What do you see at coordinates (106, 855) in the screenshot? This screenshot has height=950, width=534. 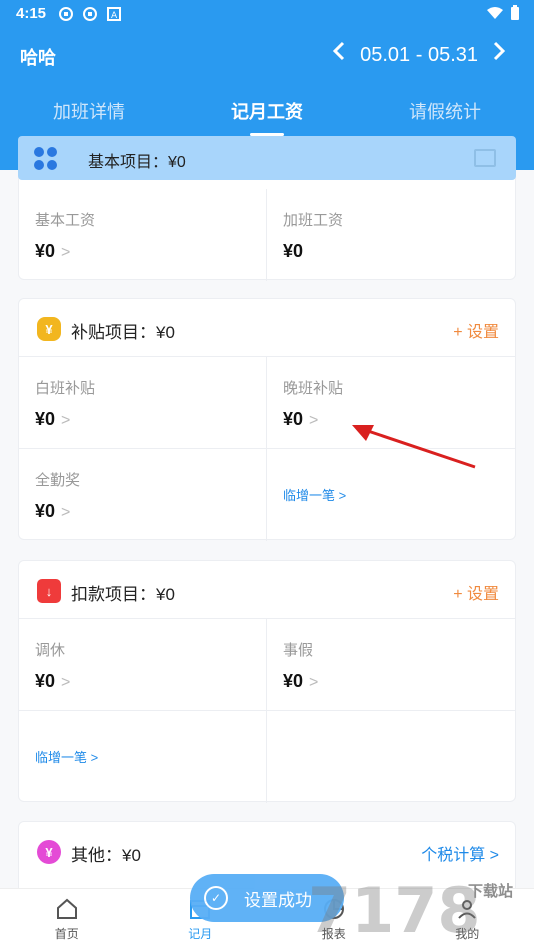 I see `other-title: 其他：¥0` at bounding box center [106, 855].